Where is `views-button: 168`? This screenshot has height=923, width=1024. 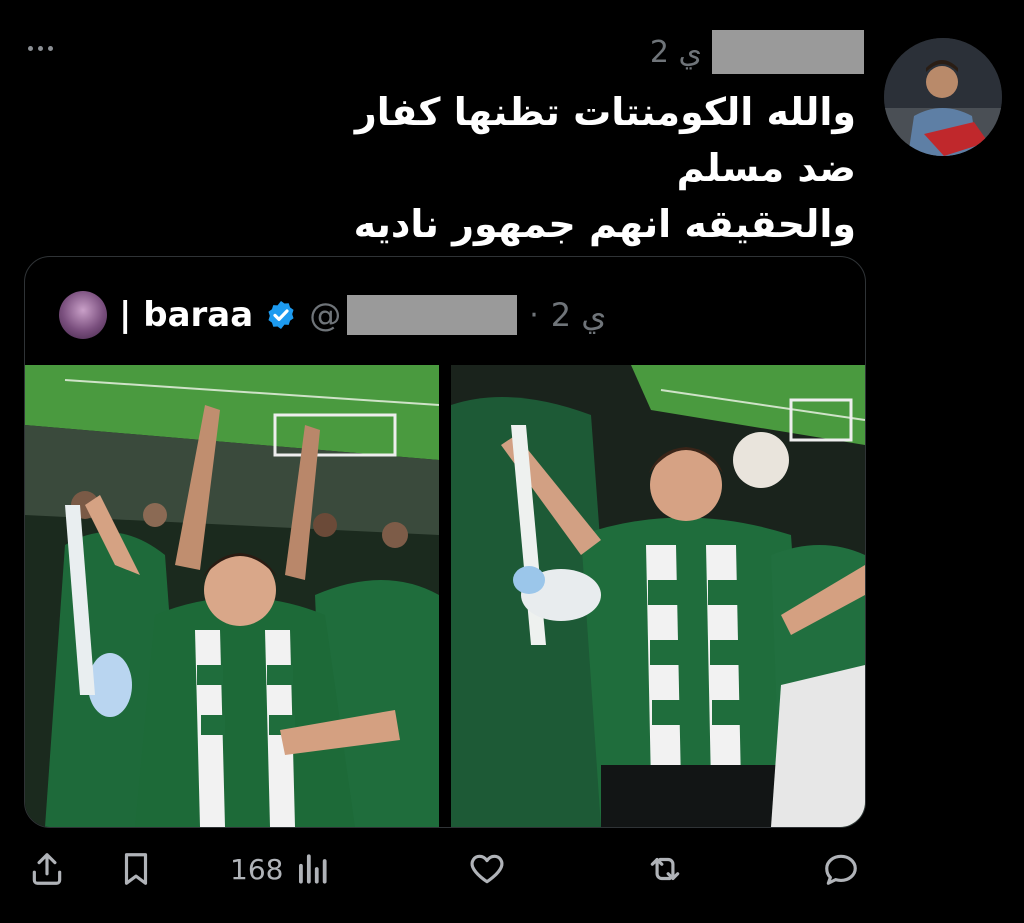
views-button: 168 is located at coordinates (280, 869).